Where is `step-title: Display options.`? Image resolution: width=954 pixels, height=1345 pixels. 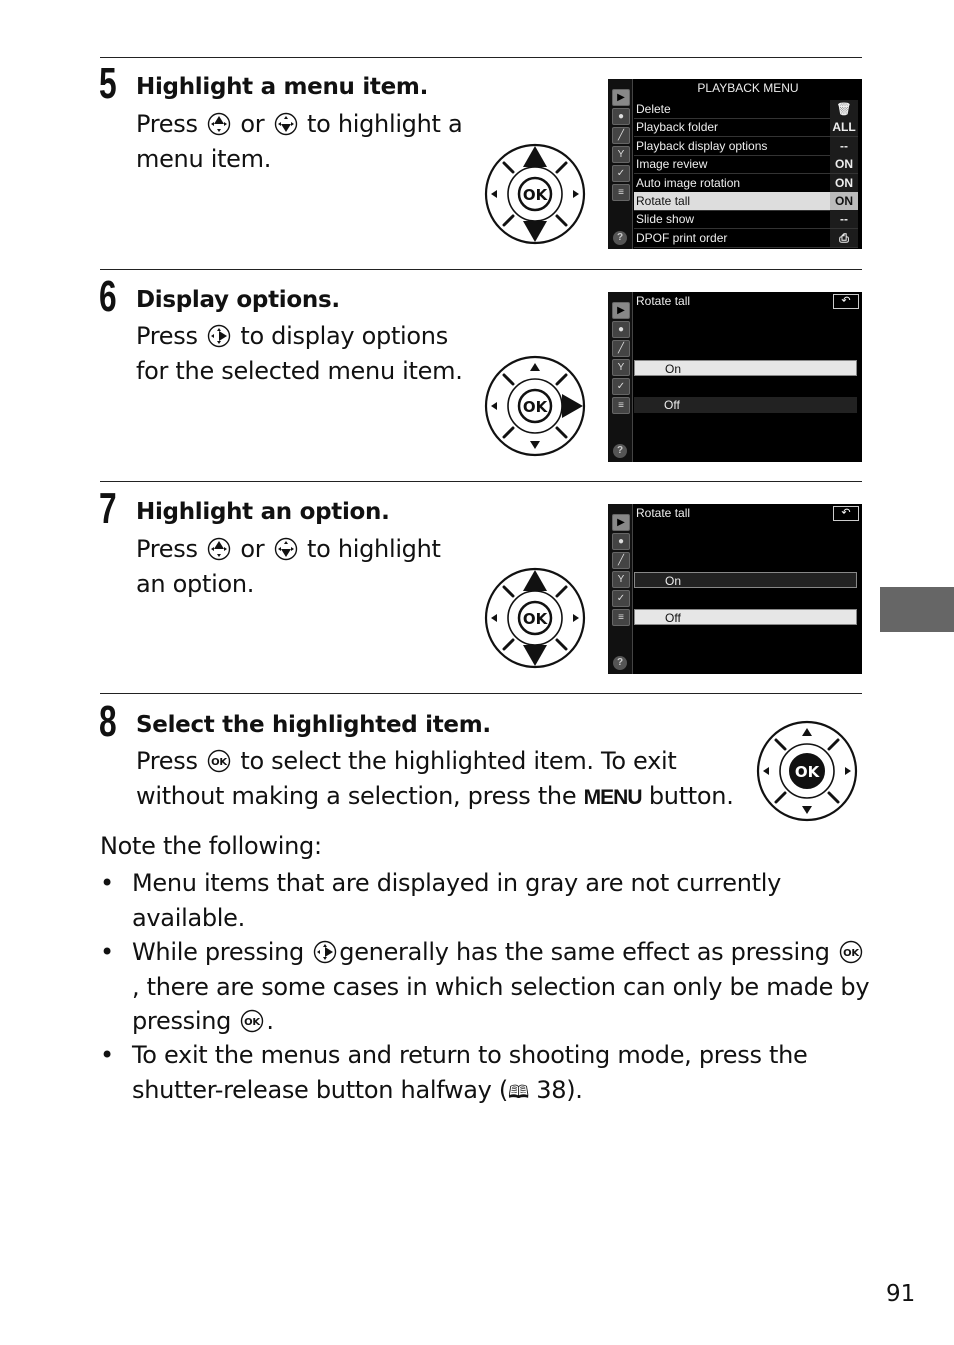 step-title: Display options. is located at coordinates (238, 300).